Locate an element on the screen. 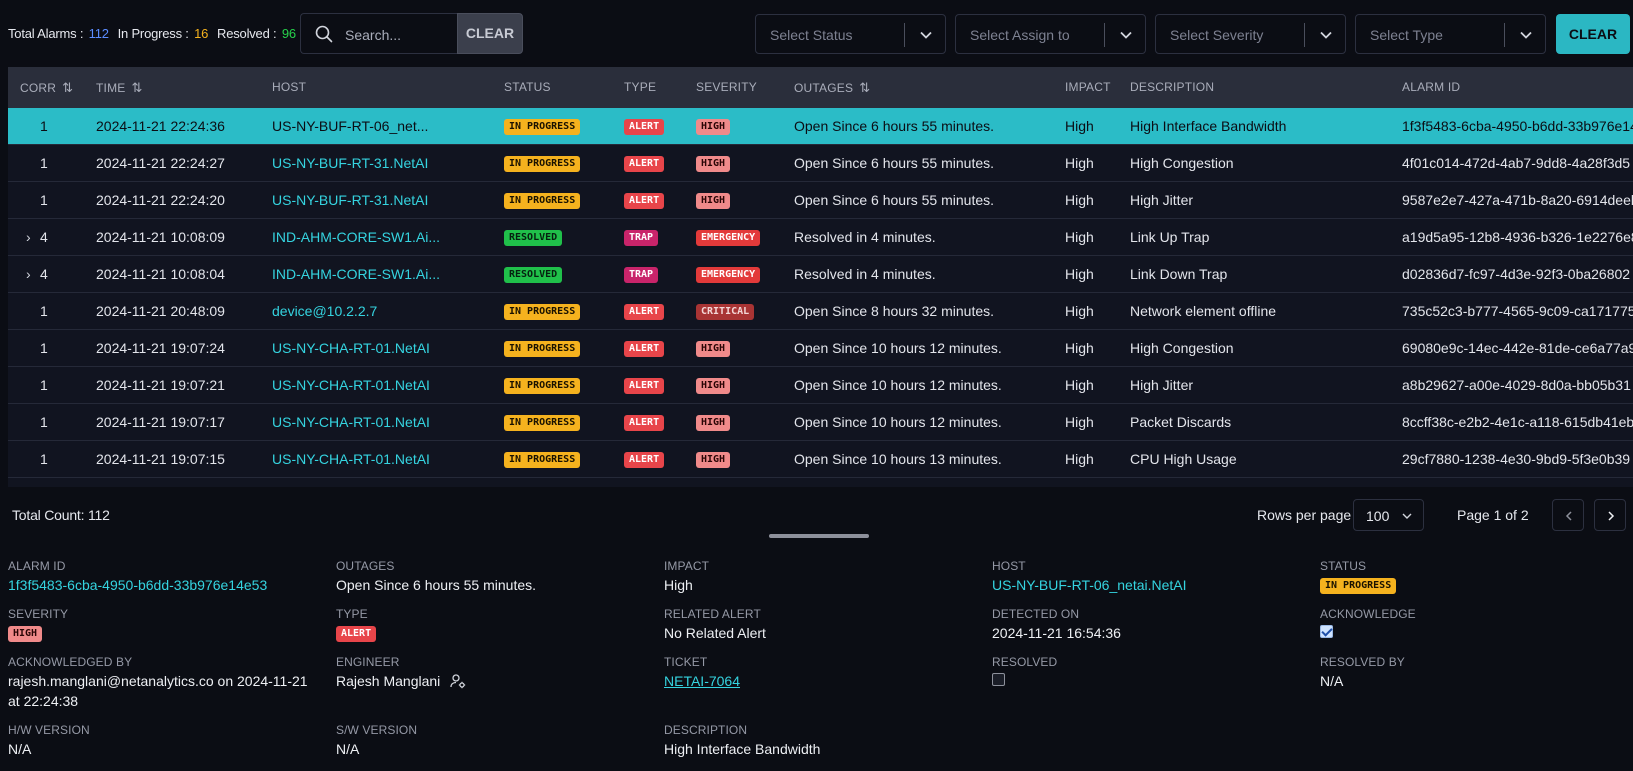  column-header-status: STATUS is located at coordinates (527, 87).